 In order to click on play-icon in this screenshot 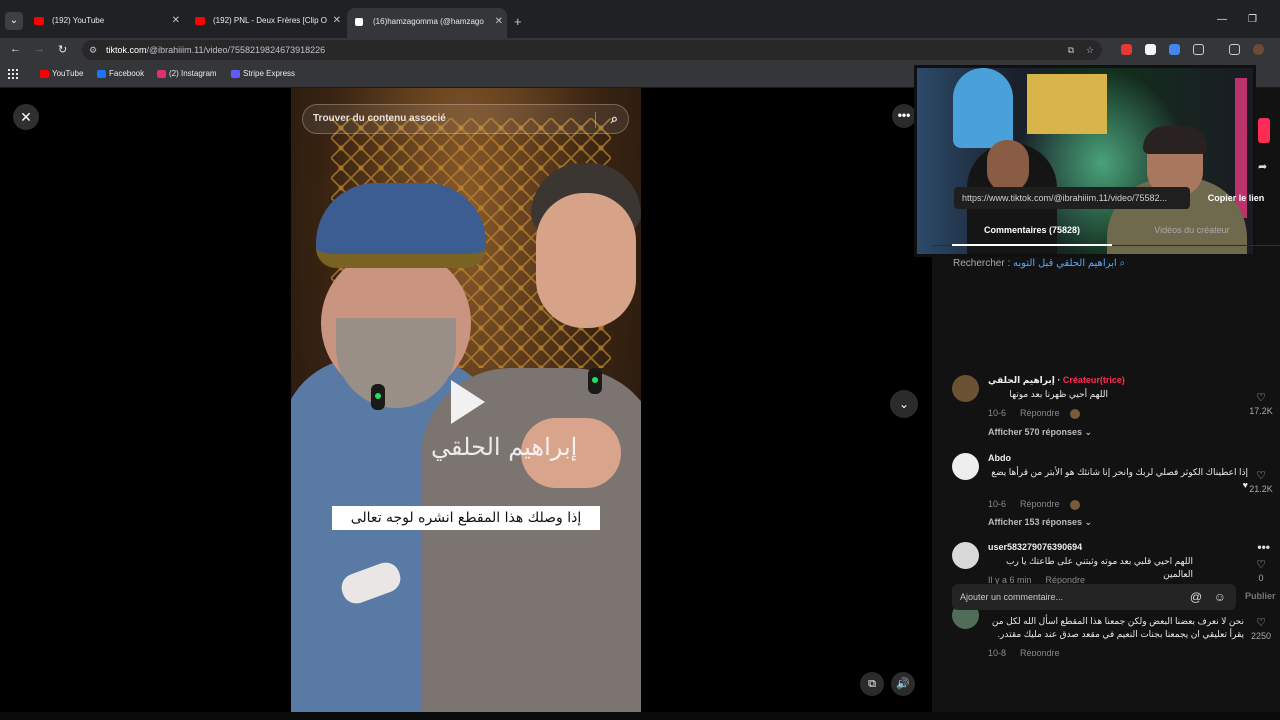, I will do `click(468, 402)`.